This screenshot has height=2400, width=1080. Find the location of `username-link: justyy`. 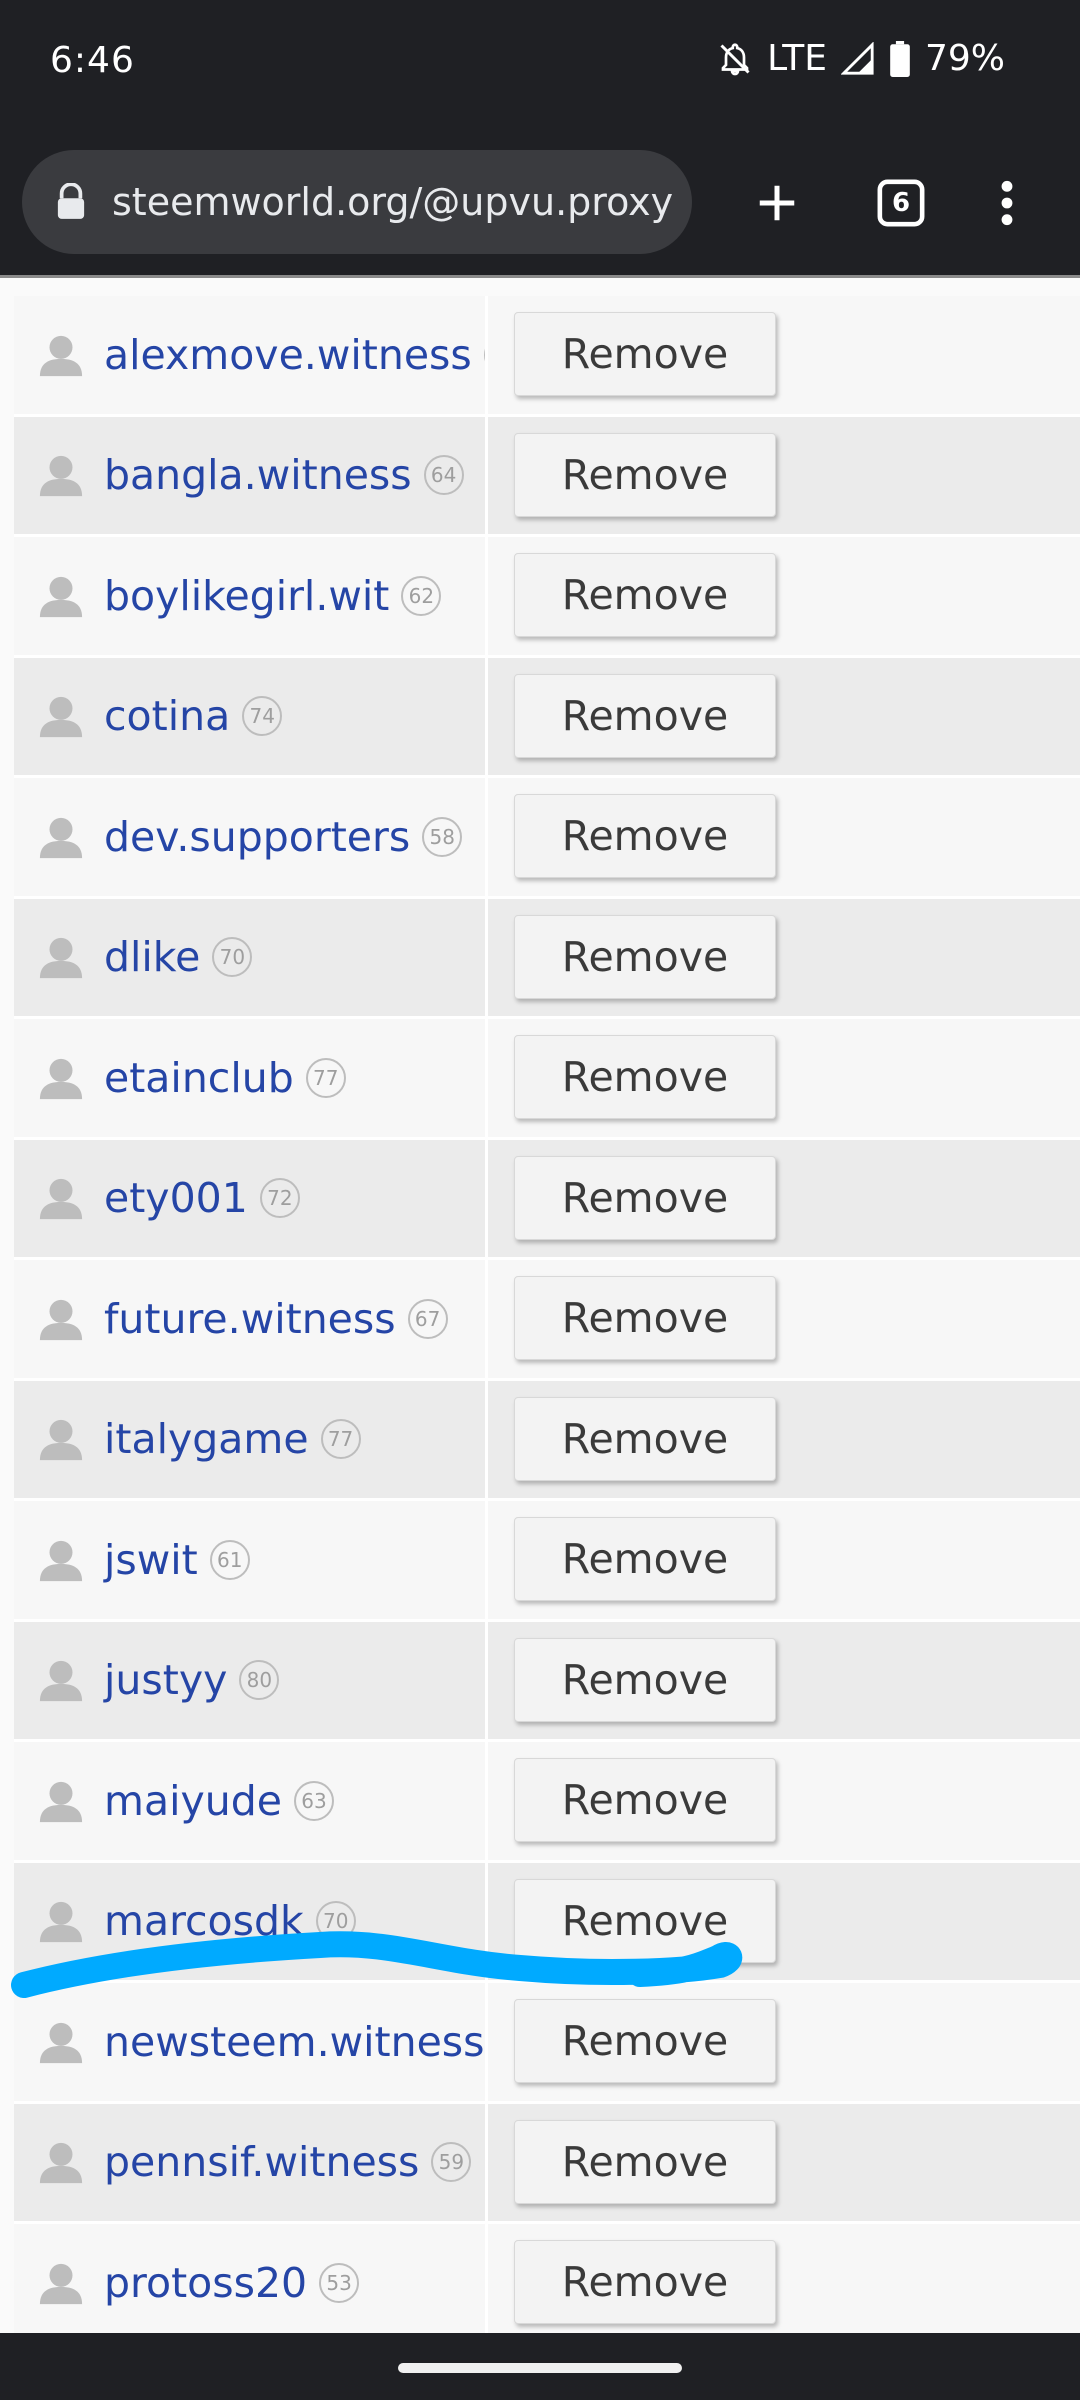

username-link: justyy is located at coordinates (165, 1680).